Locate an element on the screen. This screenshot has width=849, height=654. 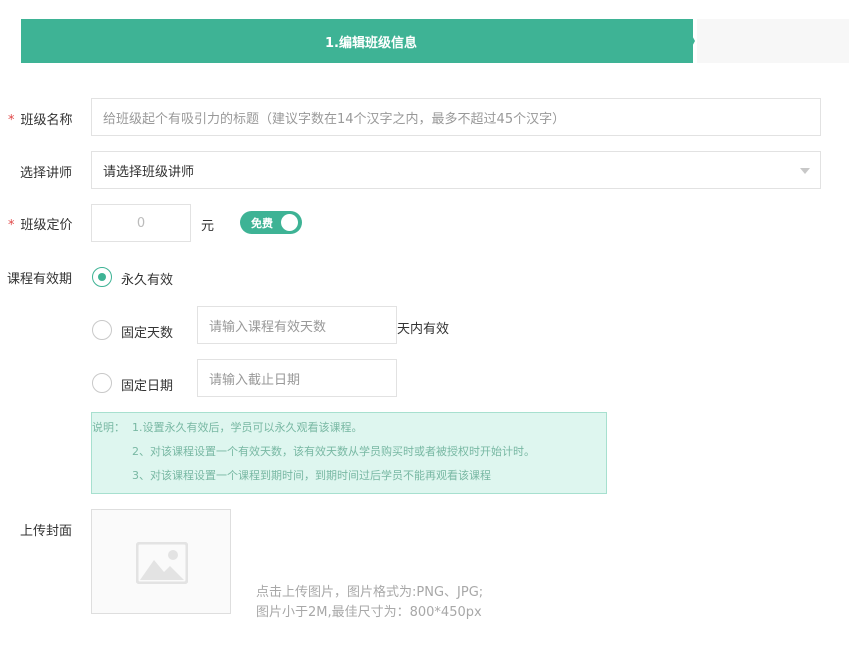
price-value: 0 is located at coordinates (141, 223).